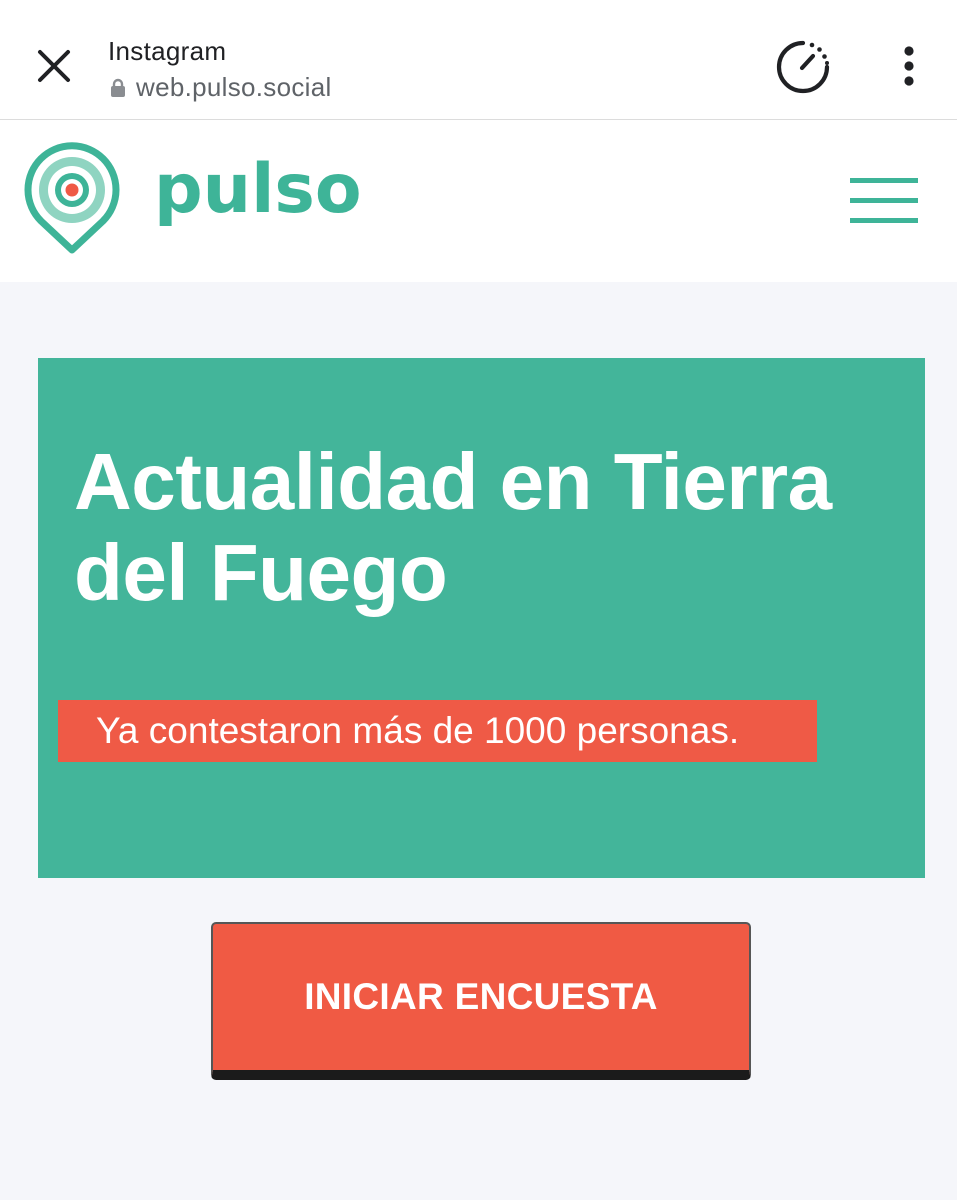  I want to click on site-header: pulso, so click(478, 201).